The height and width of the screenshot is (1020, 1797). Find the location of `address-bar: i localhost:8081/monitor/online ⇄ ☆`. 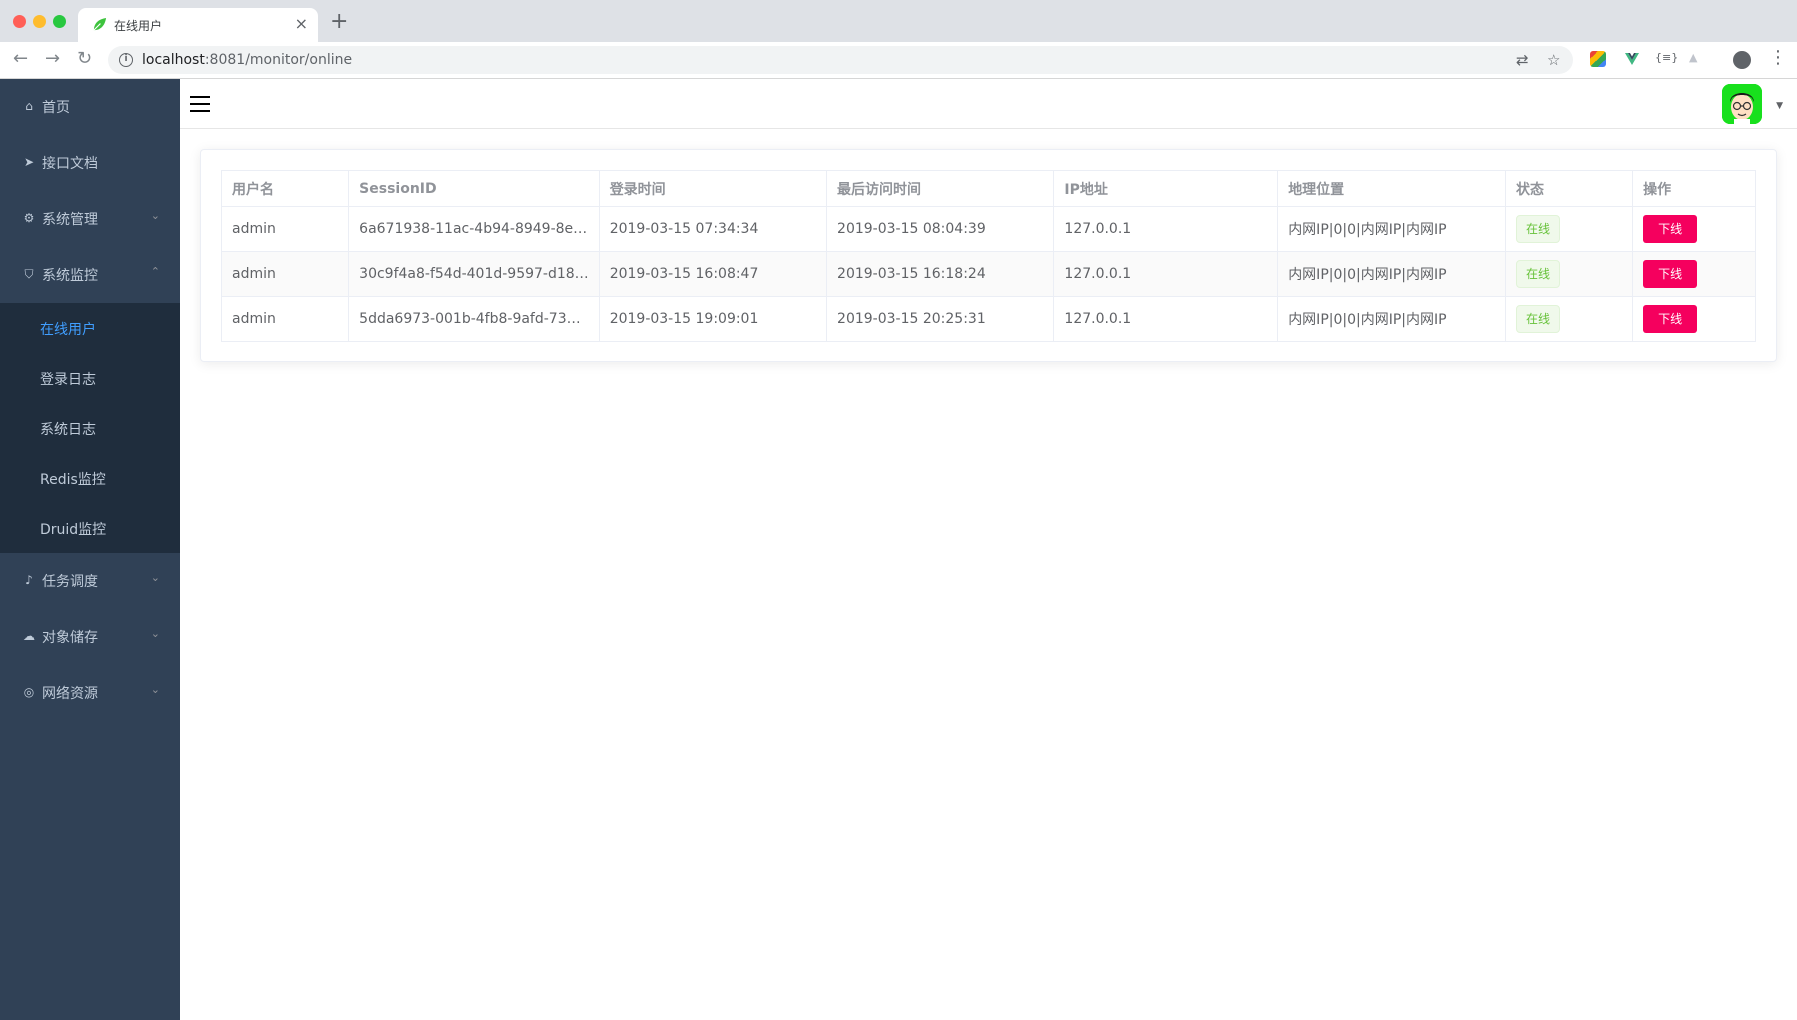

address-bar: i localhost:8081/monitor/online ⇄ ☆ is located at coordinates (840, 60).